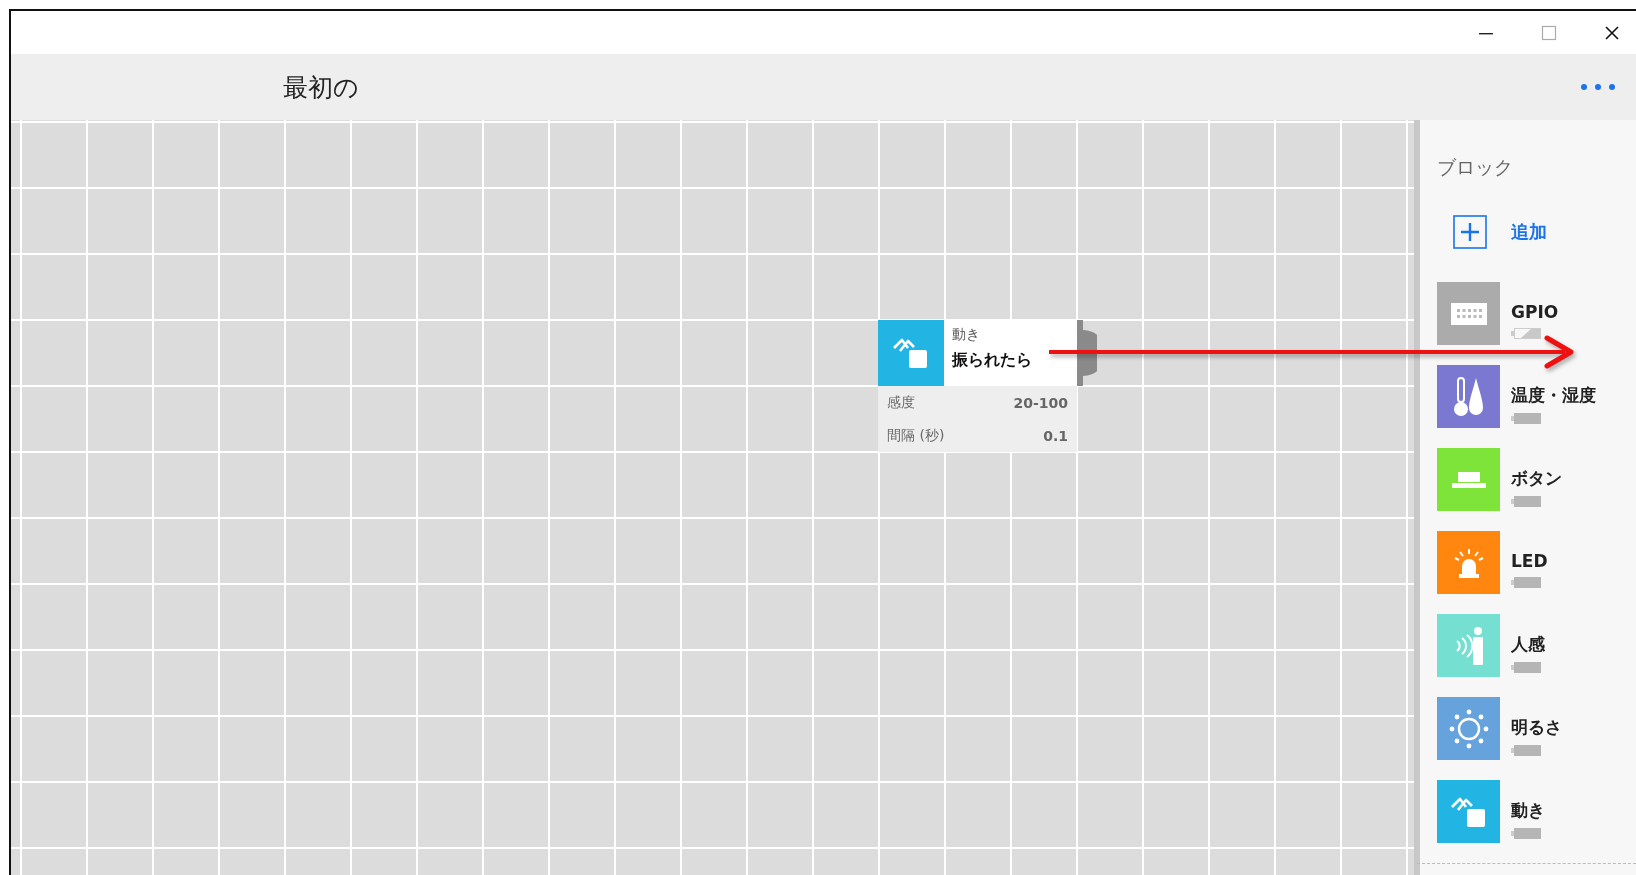 This screenshot has height=875, width=1636. I want to click on push-button-icon, so click(1468, 479).